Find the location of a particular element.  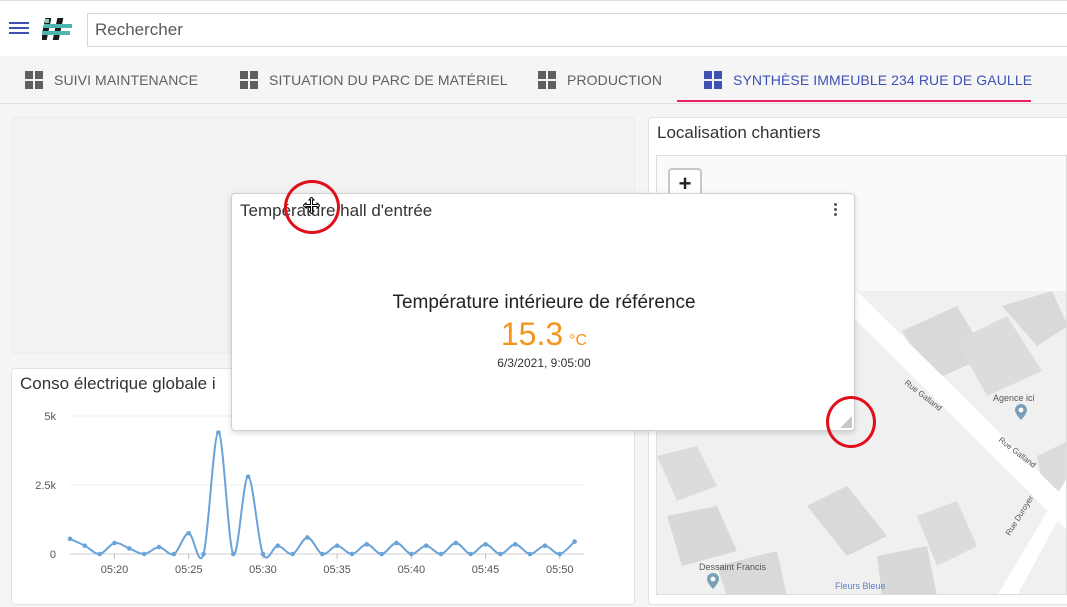

temperature-label: Température intérieure de référence is located at coordinates (544, 302).